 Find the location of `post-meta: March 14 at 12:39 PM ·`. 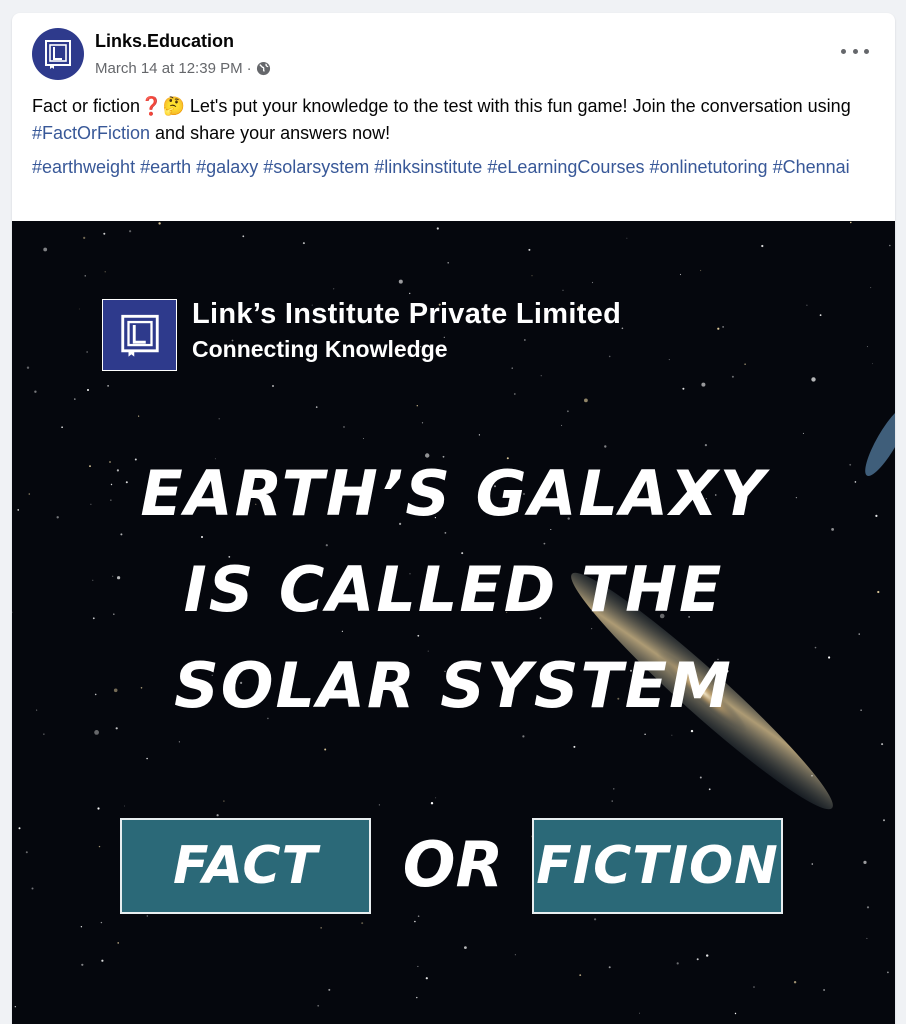

post-meta: March 14 at 12:39 PM · is located at coordinates (183, 68).